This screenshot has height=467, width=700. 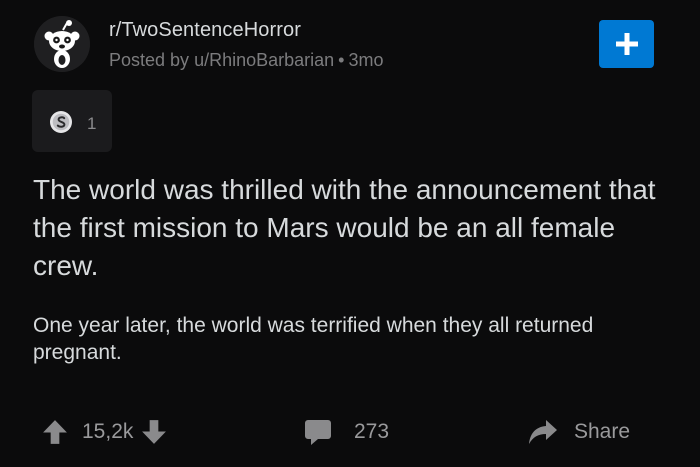 I want to click on arrow-up-icon, so click(x=55, y=432).